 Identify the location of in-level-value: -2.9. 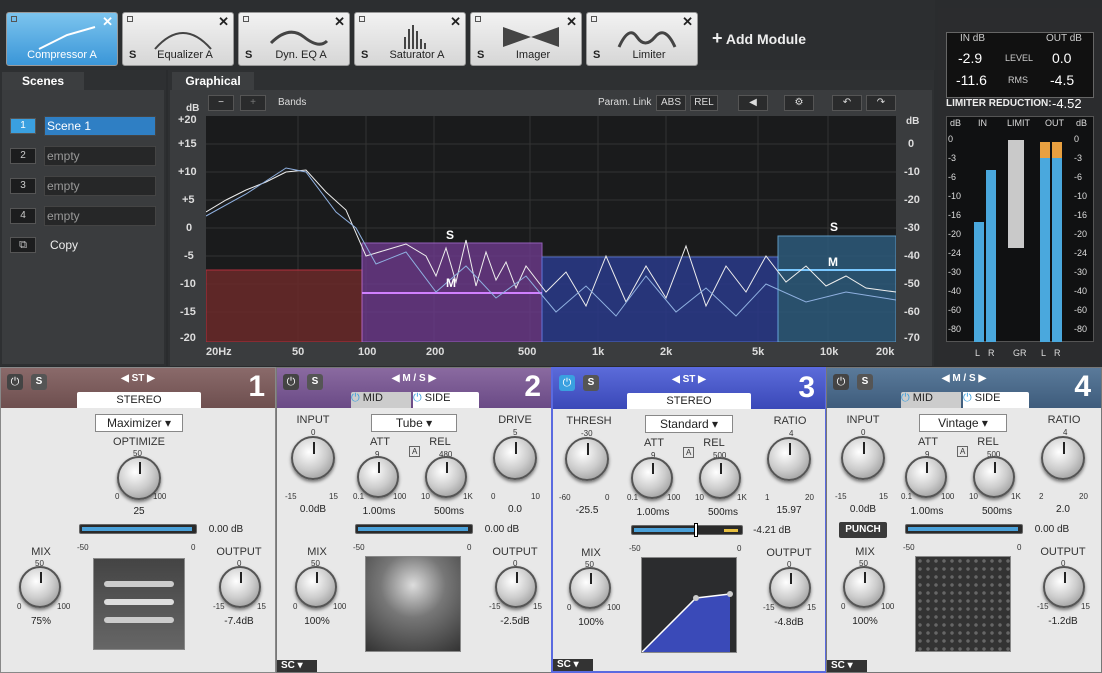
(970, 58).